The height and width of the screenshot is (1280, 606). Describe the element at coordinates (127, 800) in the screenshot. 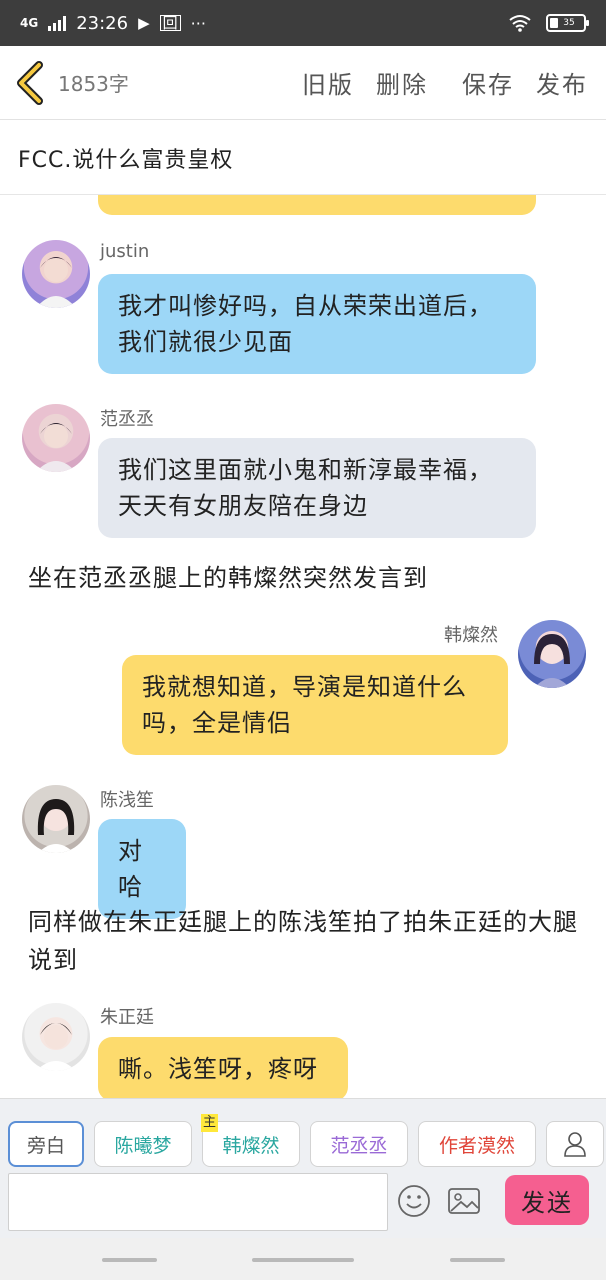

I see `sender-name: 陈浅笙` at that location.